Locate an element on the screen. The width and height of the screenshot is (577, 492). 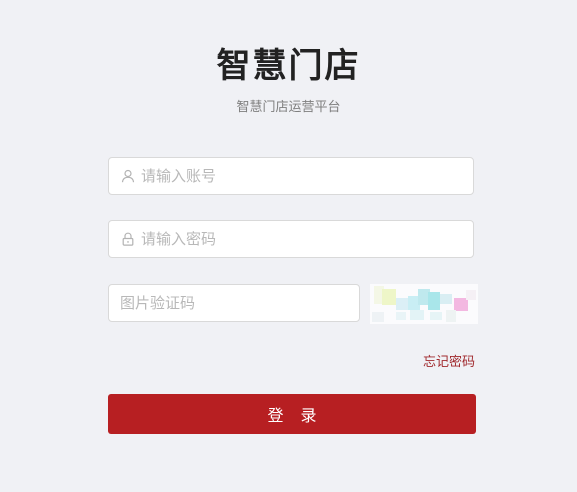
account-field is located at coordinates (291, 176).